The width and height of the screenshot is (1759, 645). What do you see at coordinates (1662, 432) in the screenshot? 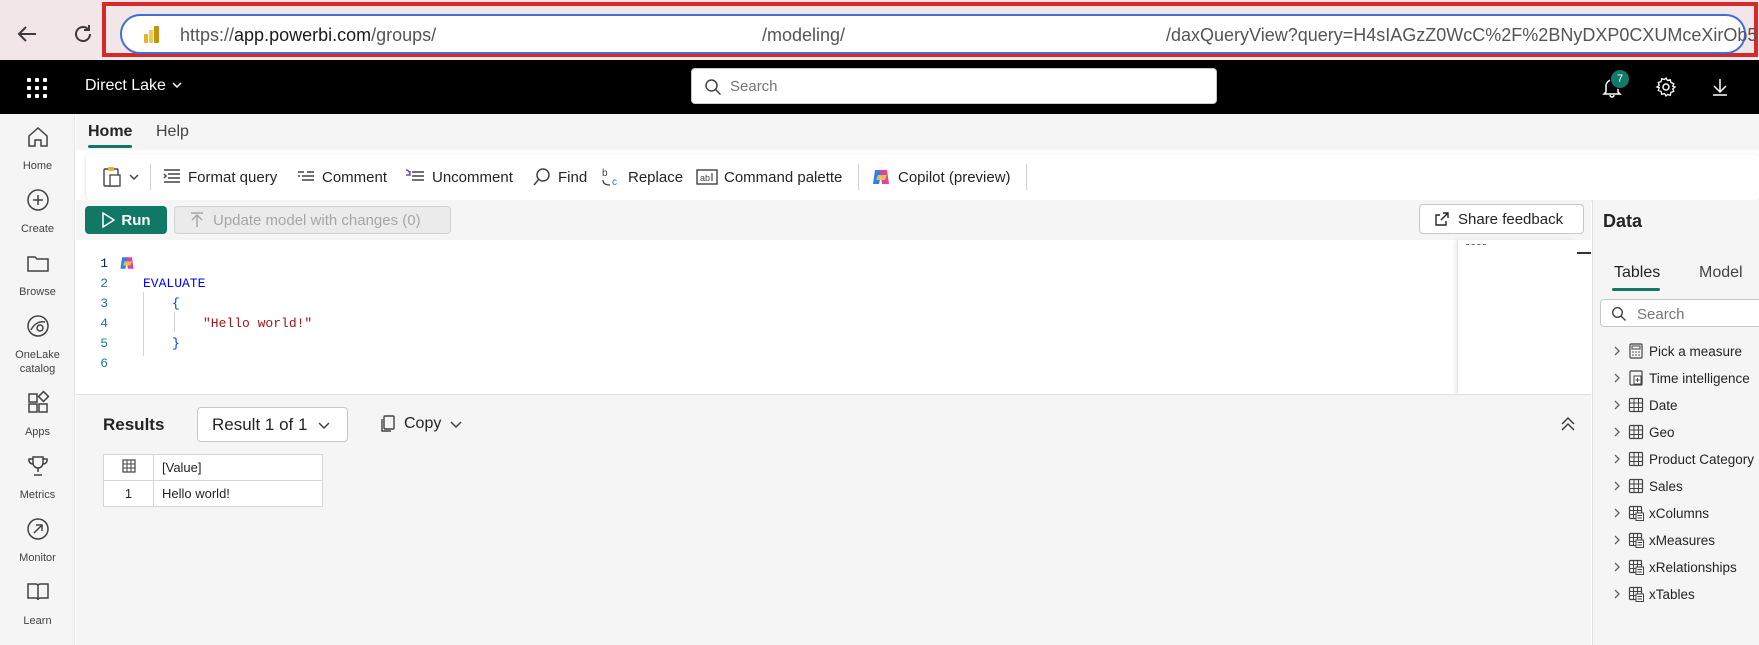
I see `tree-item-label: Geo` at bounding box center [1662, 432].